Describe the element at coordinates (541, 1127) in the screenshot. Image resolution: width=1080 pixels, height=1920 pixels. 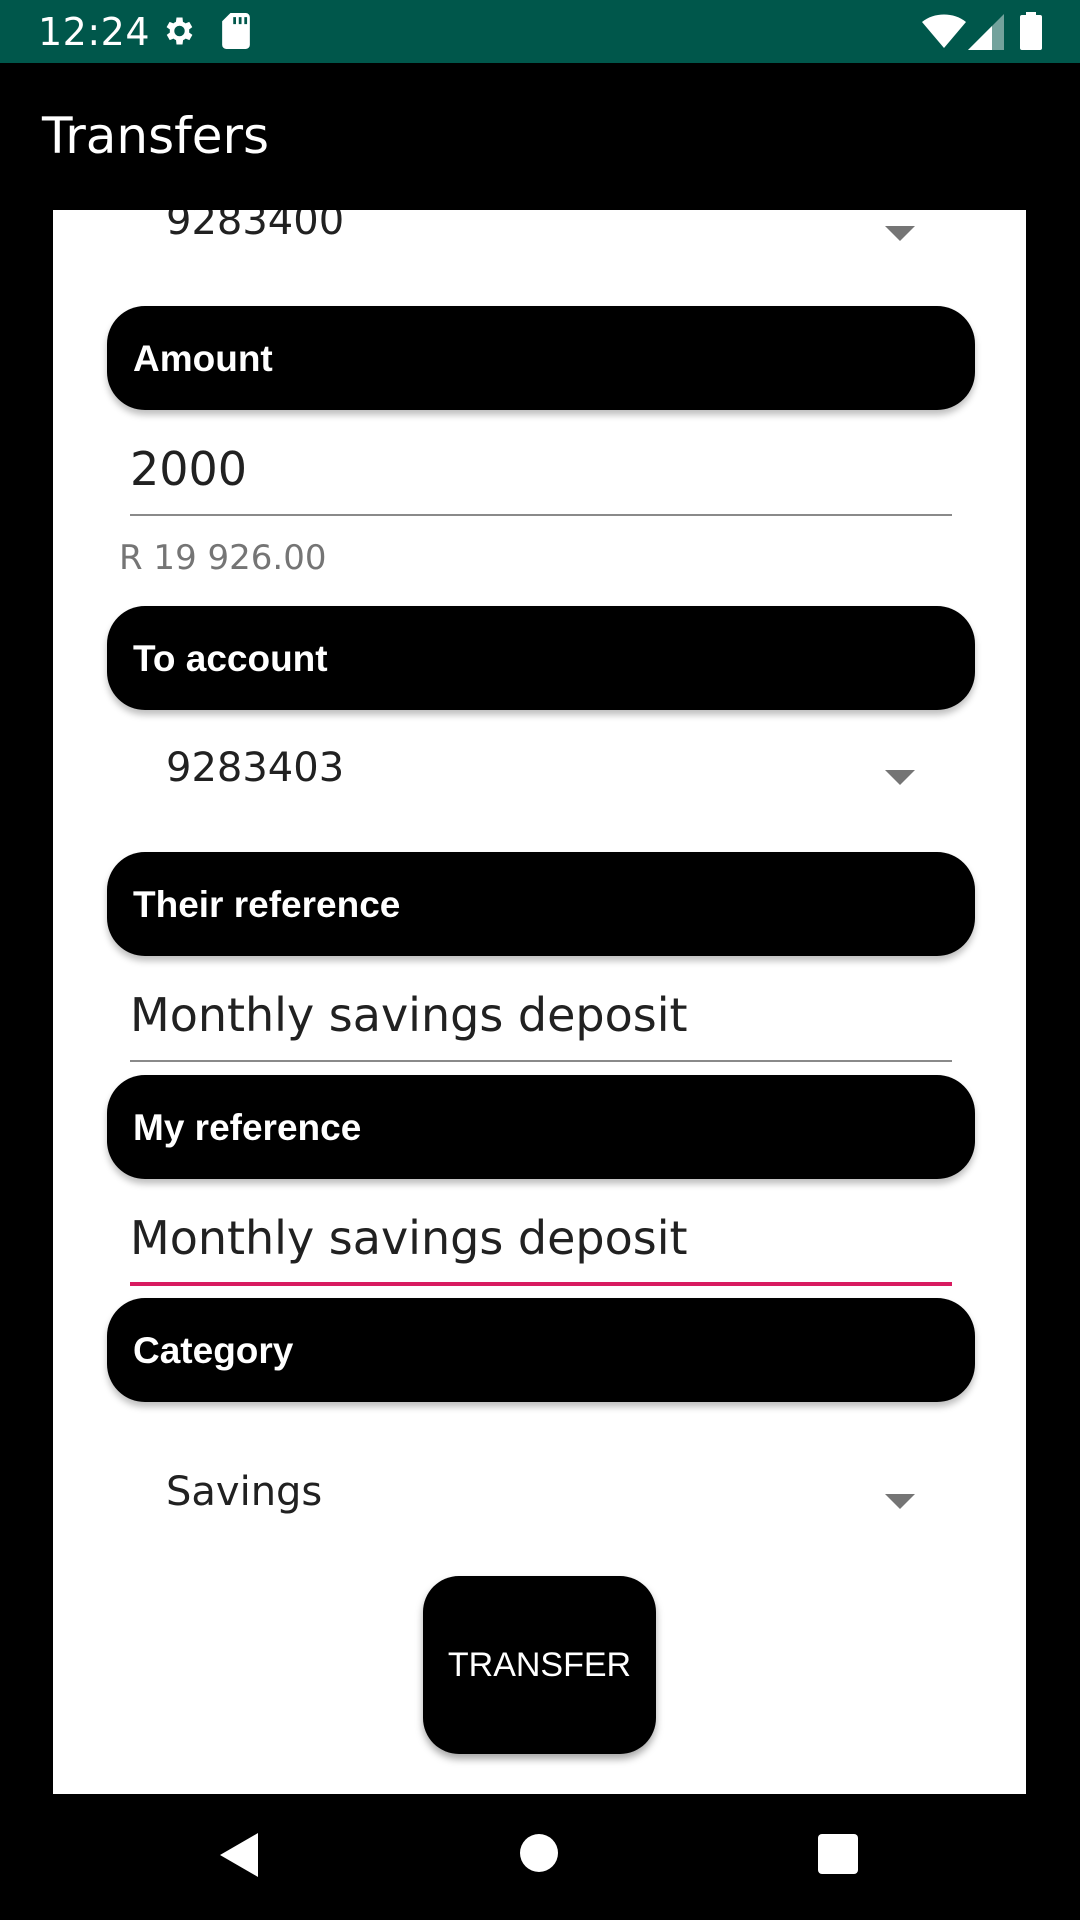
I see `my-reference-header: My reference` at that location.